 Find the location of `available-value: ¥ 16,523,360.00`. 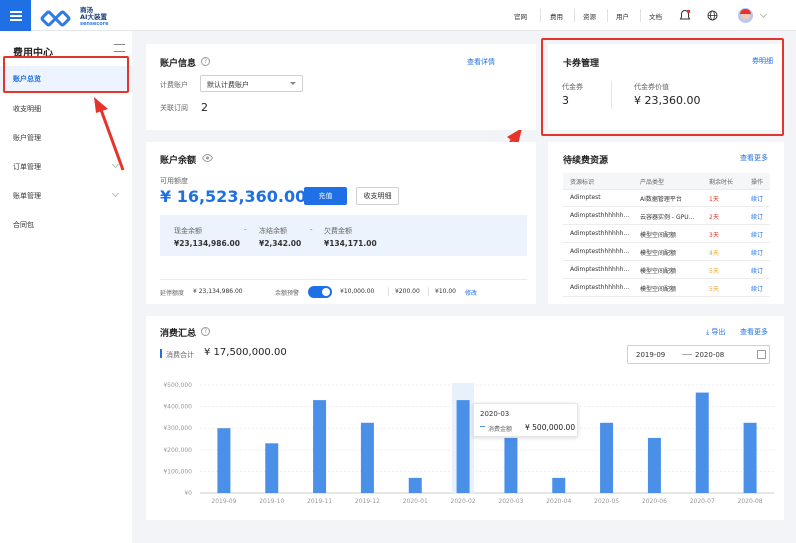

available-value: ¥ 16,523,360.00 is located at coordinates (233, 196).